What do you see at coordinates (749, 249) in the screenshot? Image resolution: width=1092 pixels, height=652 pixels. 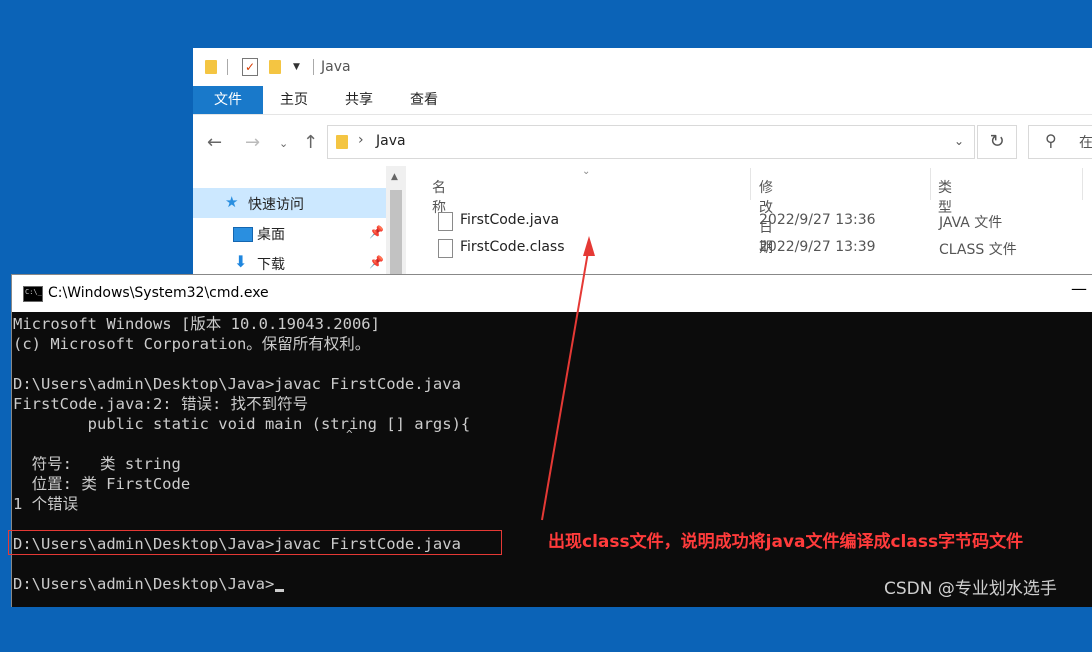 I see `file-row: FirstCode.class 2022/9/27 13:39 CLASS 文件` at bounding box center [749, 249].